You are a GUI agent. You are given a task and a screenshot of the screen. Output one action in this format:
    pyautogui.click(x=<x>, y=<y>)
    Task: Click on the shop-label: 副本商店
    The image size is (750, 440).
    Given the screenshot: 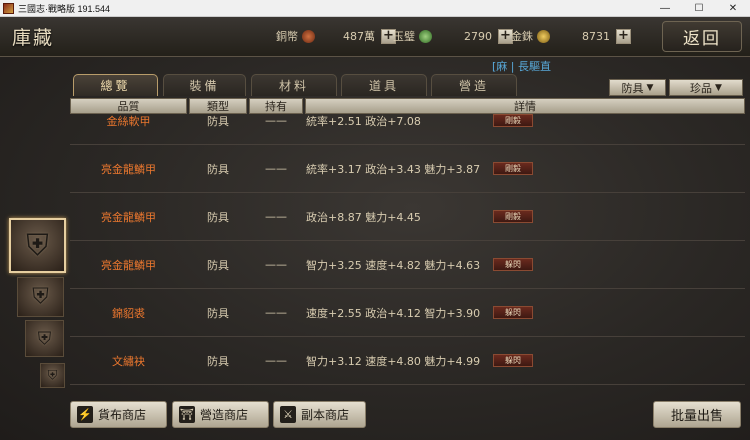 What is the action you would take?
    pyautogui.click(x=325, y=415)
    